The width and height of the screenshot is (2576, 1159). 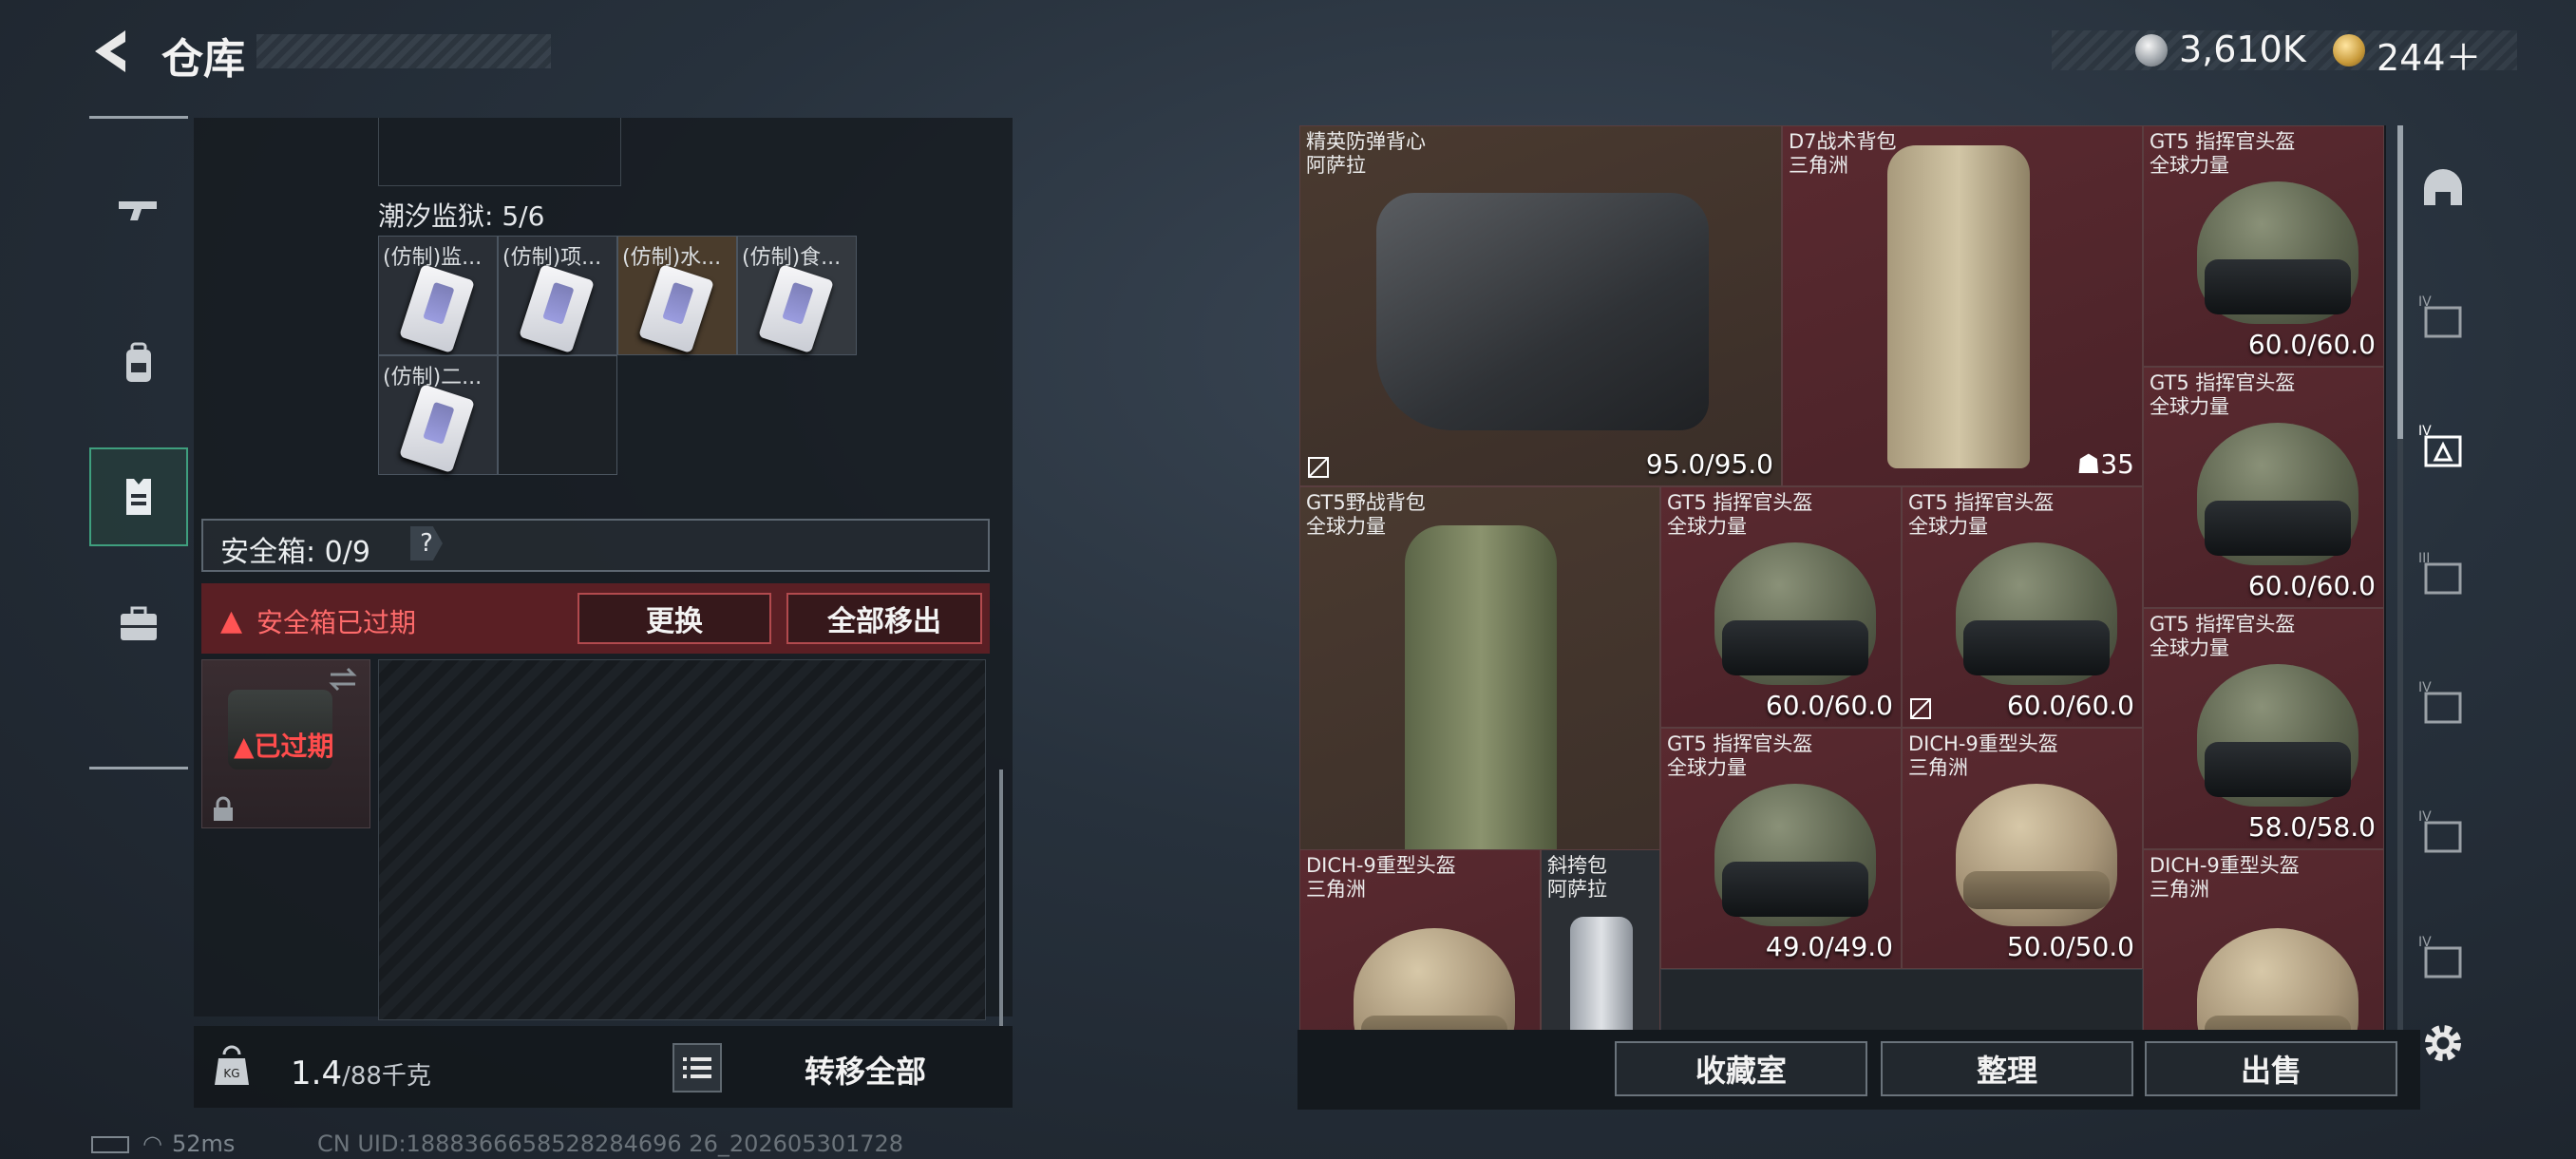 I want to click on briefcase-icon, so click(x=139, y=623).